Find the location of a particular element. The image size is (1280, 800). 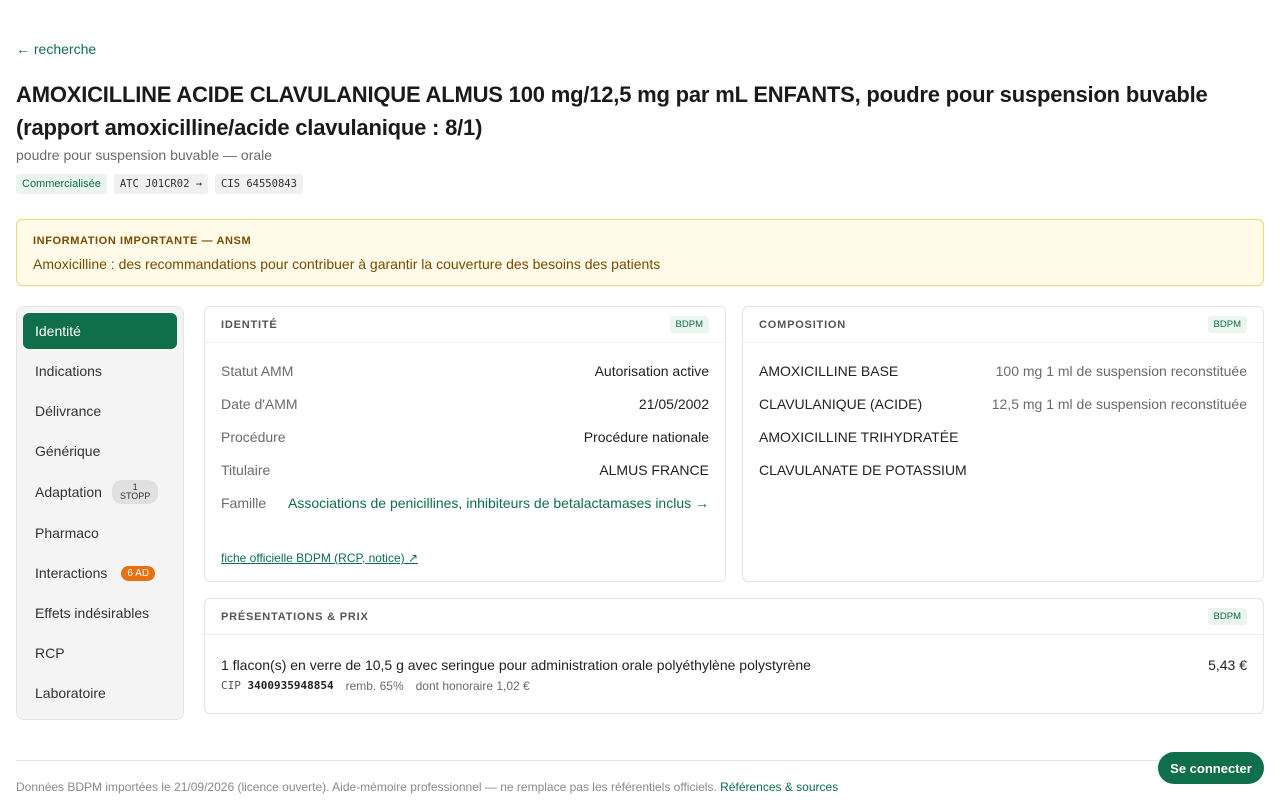

cip-code: CIP 3400935948854 is located at coordinates (277, 686).